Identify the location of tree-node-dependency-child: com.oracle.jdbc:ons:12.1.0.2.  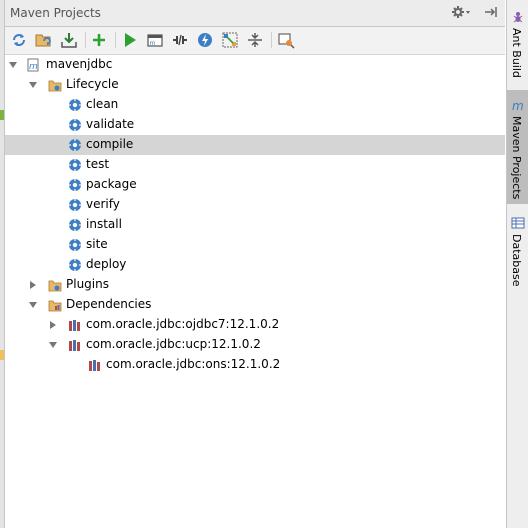
(255, 365).